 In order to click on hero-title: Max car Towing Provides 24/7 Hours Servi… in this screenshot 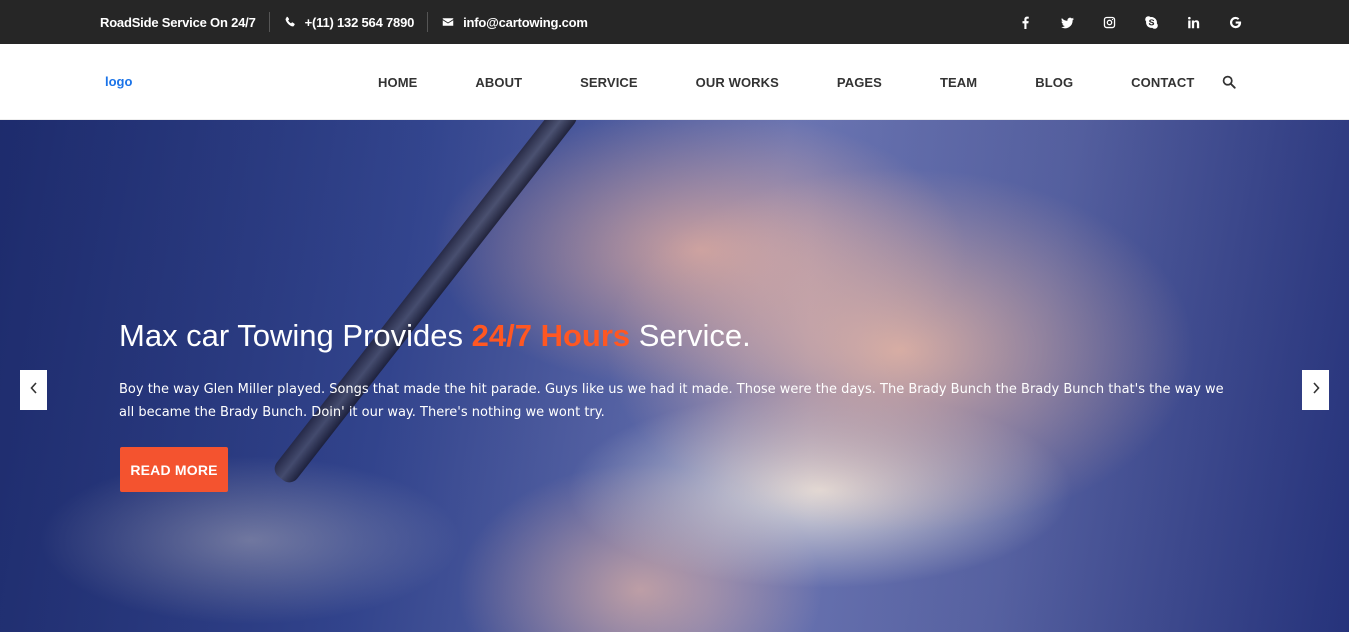, I will do `click(435, 336)`.